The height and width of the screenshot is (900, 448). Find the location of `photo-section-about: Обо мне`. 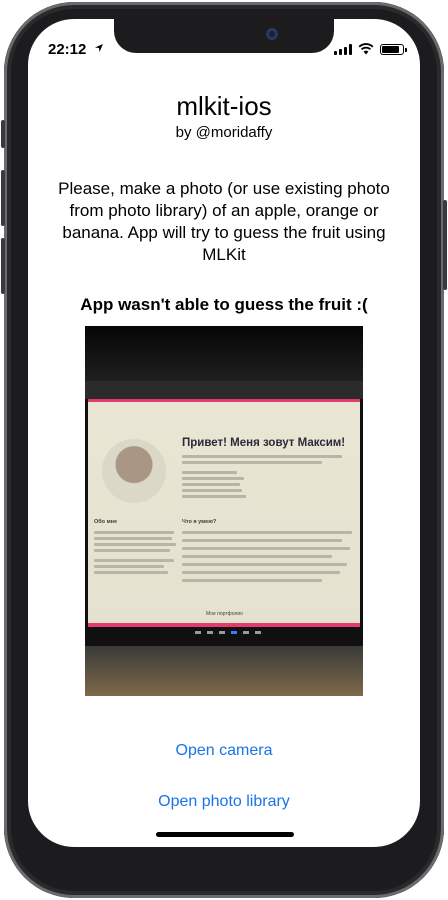

photo-section-about: Обо мне is located at coordinates (106, 522).